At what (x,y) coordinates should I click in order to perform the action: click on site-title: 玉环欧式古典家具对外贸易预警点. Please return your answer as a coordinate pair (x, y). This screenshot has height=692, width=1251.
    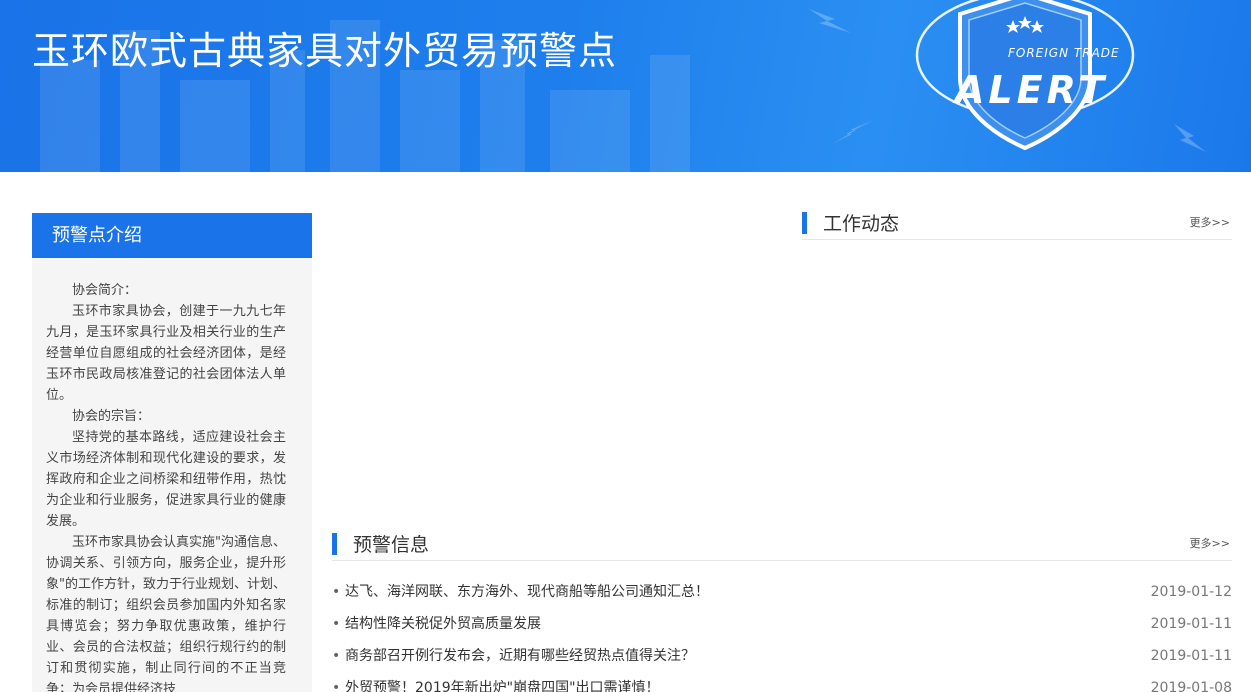
    Looking at the image, I should click on (325, 51).